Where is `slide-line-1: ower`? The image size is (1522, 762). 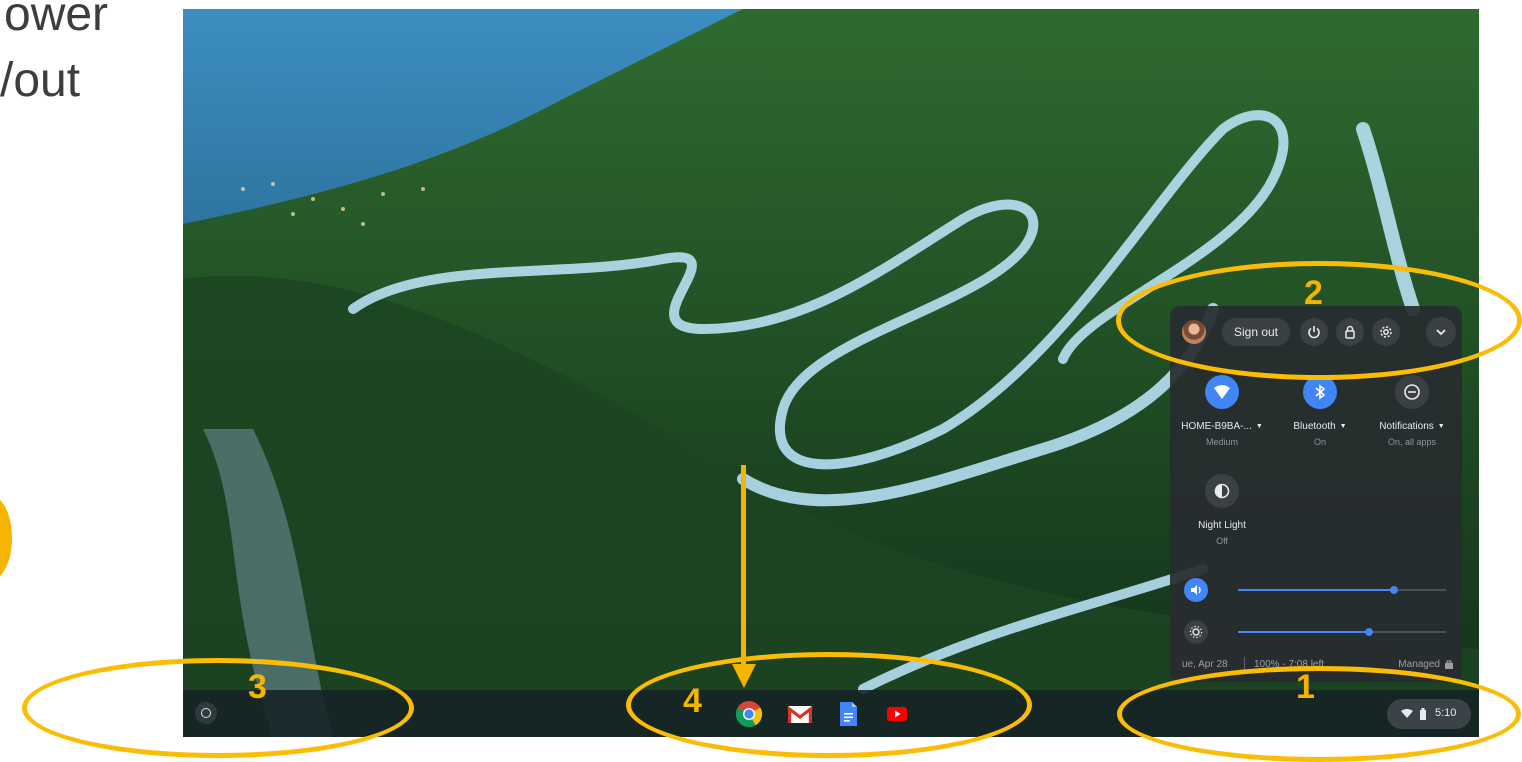
slide-line-1: ower is located at coordinates (56, 20).